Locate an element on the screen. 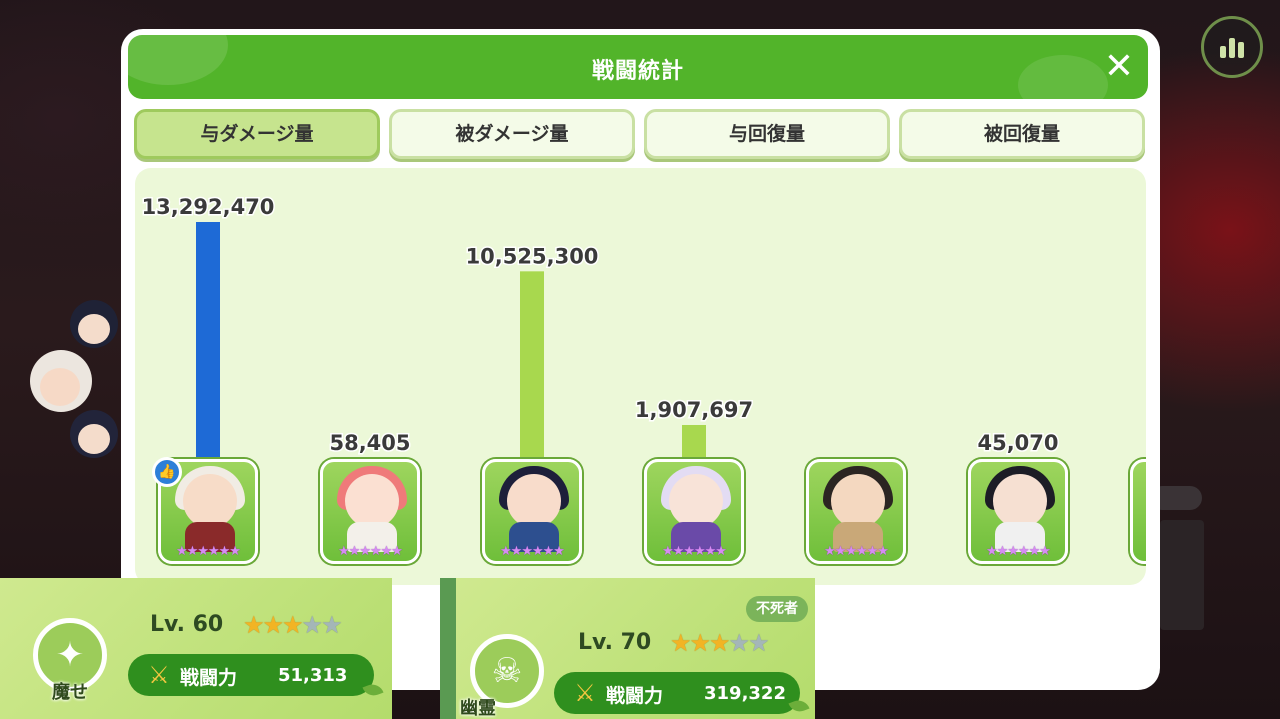 The width and height of the screenshot is (1280, 719). race-tag: 不死者 is located at coordinates (777, 609).